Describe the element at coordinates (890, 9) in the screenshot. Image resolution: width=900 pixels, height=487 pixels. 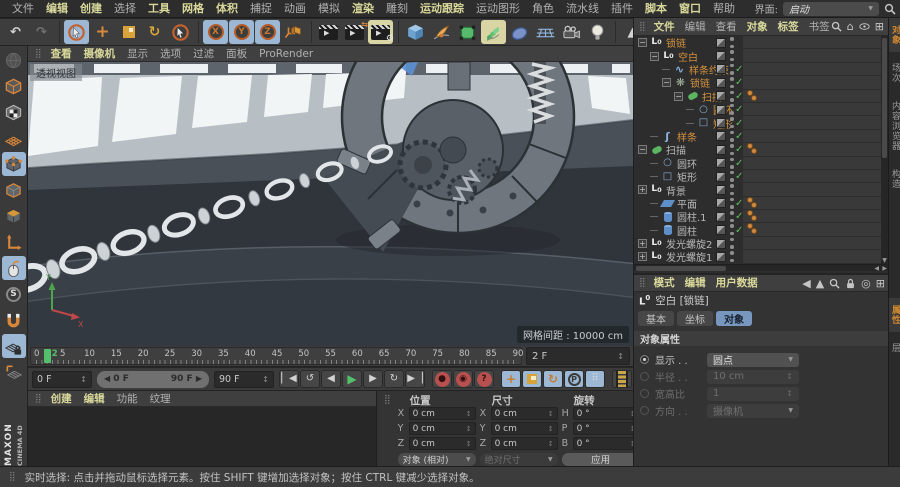
I see `search-icon` at that location.